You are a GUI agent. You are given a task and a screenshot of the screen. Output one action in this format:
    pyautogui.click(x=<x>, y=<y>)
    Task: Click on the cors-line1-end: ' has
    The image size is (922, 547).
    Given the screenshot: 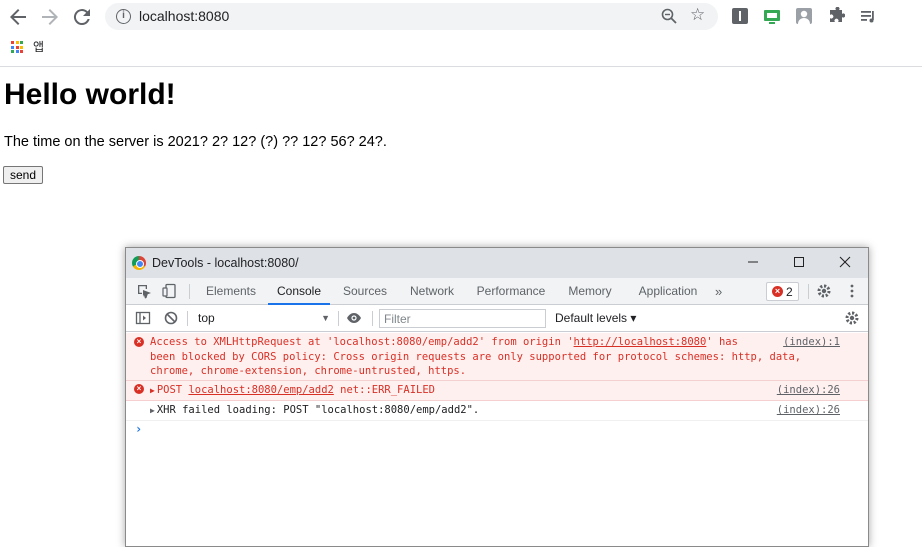 What is the action you would take?
    pyautogui.click(x=722, y=342)
    